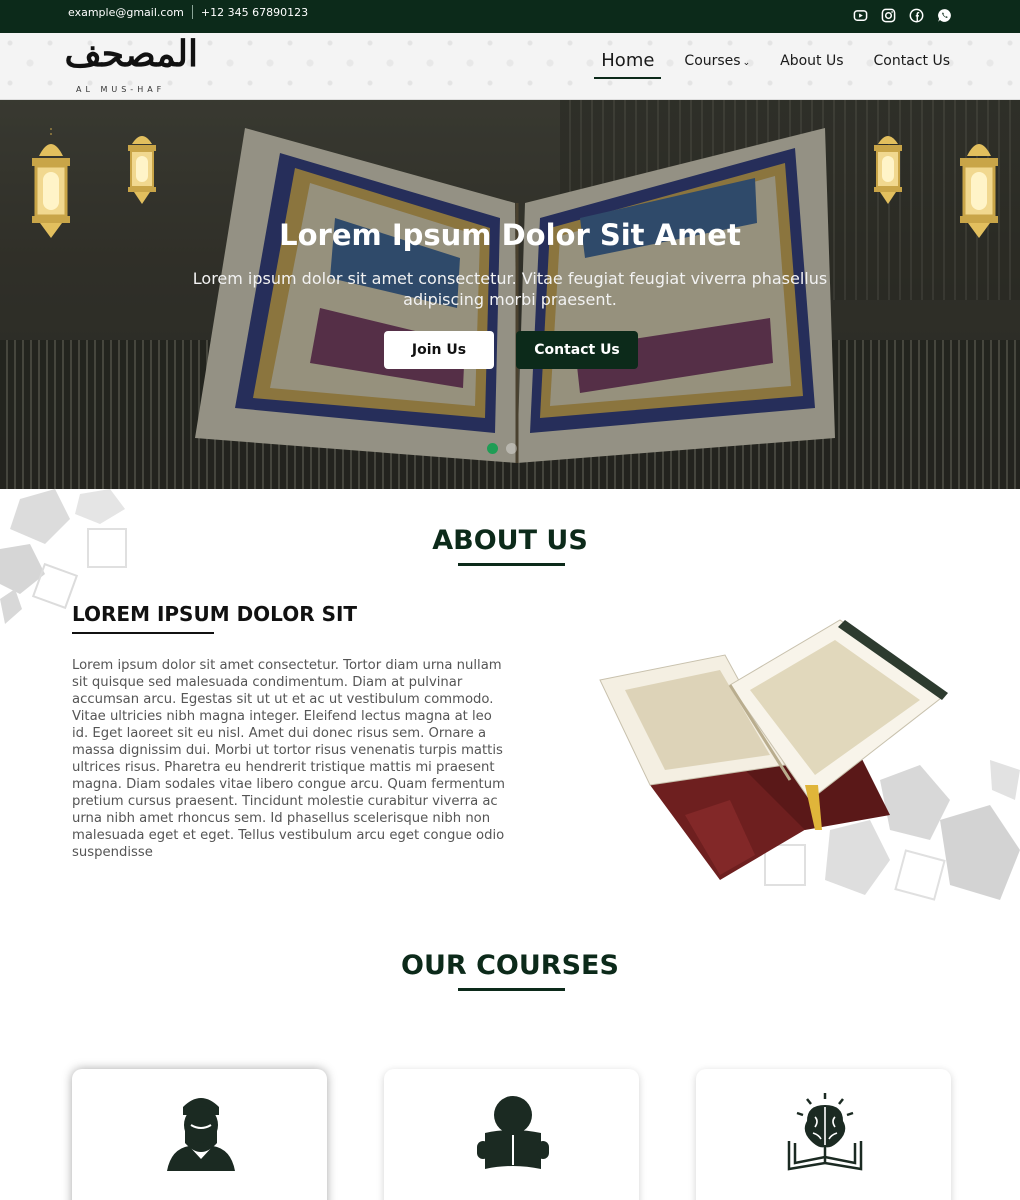 Image resolution: width=1020 pixels, height=1200 pixels. I want to click on contact-info: example@gmail.com +12 345 67890123, so click(188, 12).